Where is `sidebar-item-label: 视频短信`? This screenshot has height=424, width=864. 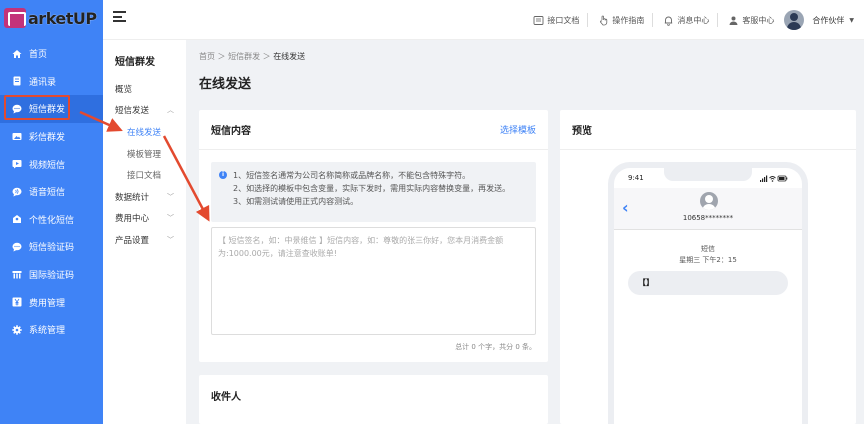
sidebar-item-label: 视频短信 is located at coordinates (47, 165).